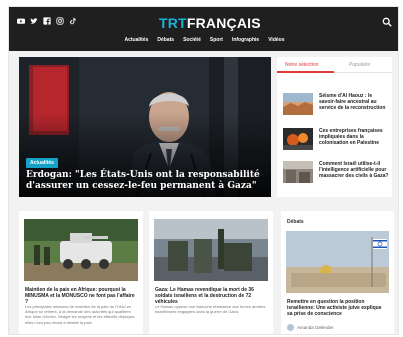 This screenshot has height=337, width=403. Describe the element at coordinates (305, 72) in the screenshot. I see `active-tab-indicator` at that location.